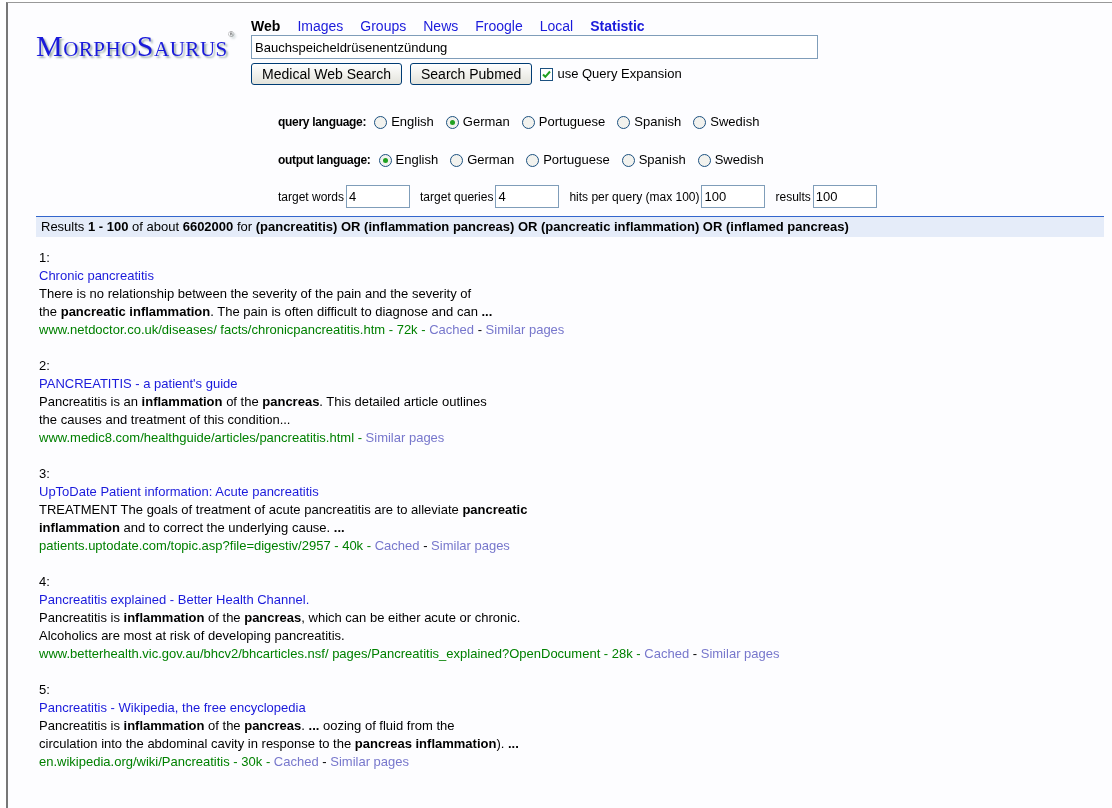 The height and width of the screenshot is (808, 1112). What do you see at coordinates (155, 761) in the screenshot?
I see `result-url: en.wikipedia.org/wiki/Pancreatitis - 30k -` at bounding box center [155, 761].